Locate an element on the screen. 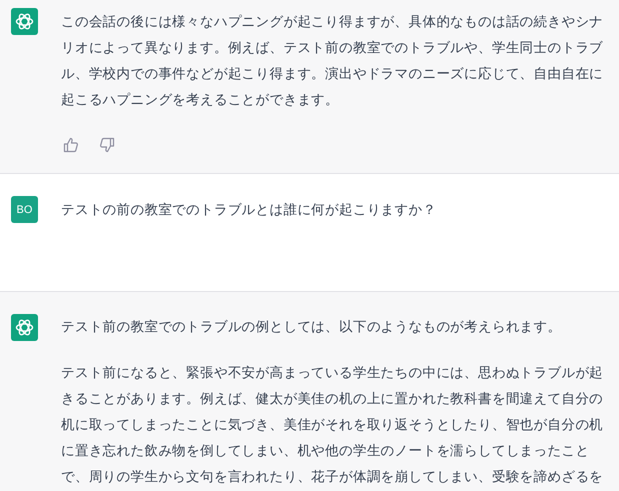 The image size is (619, 491). message-text: テストの前の教室でのトラブルとは誰に何が起こりますか？ is located at coordinates (249, 210).